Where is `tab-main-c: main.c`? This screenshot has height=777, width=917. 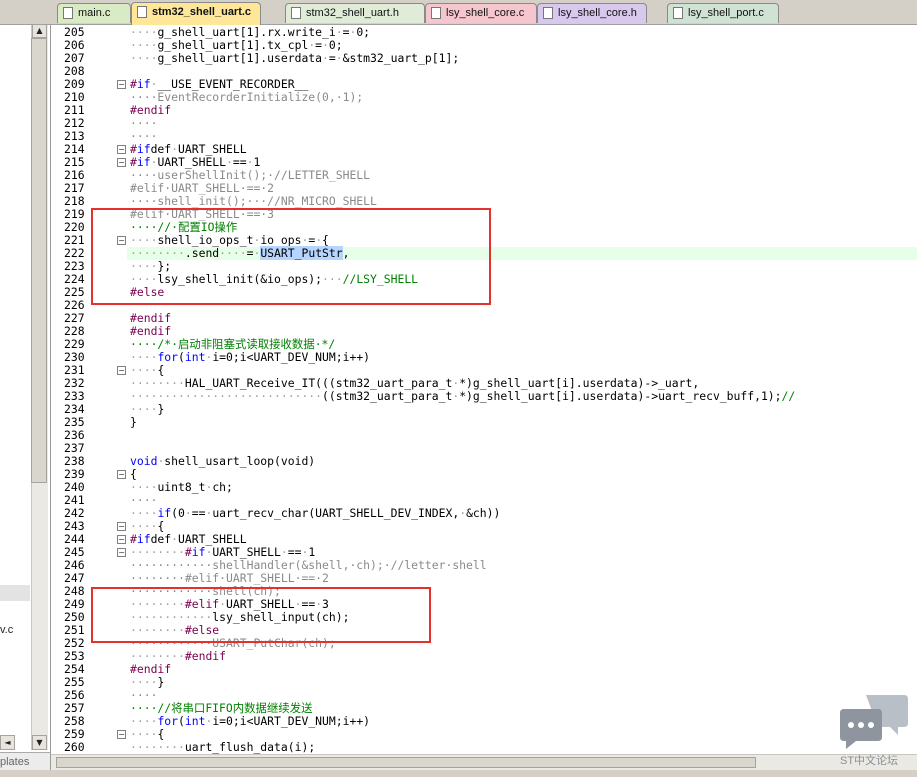 tab-main-c: main.c is located at coordinates (94, 13).